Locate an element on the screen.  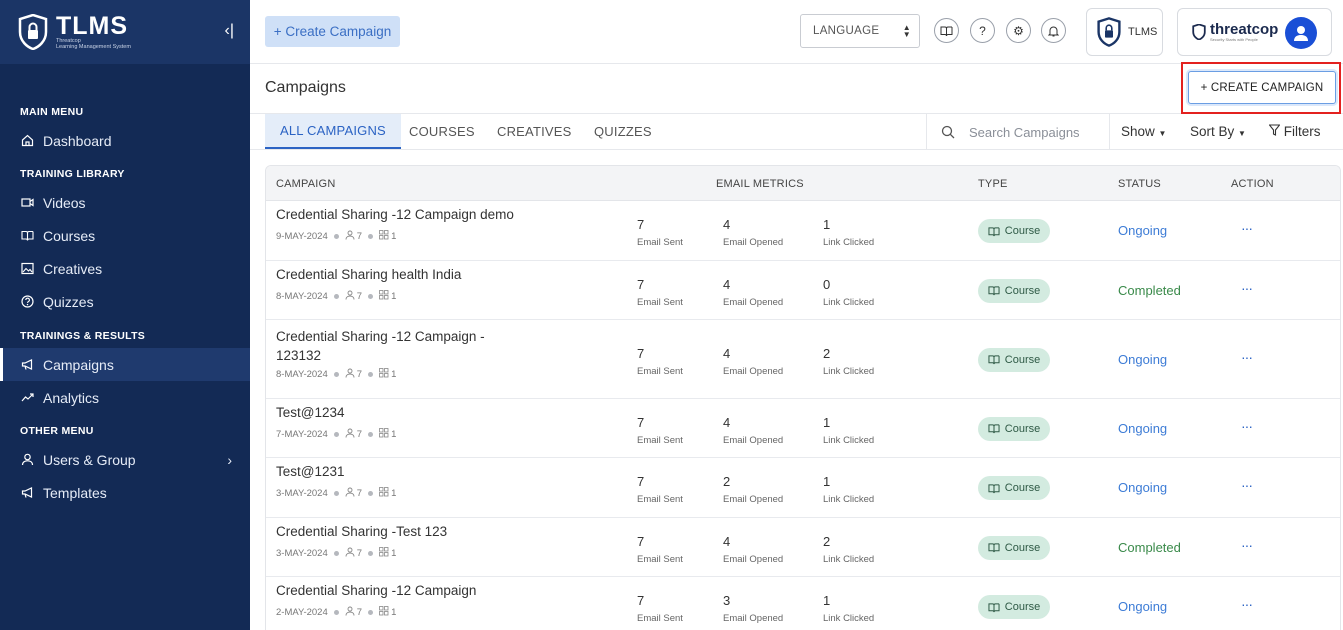
tlms-logo-icon is located at coordinates (33, 32).